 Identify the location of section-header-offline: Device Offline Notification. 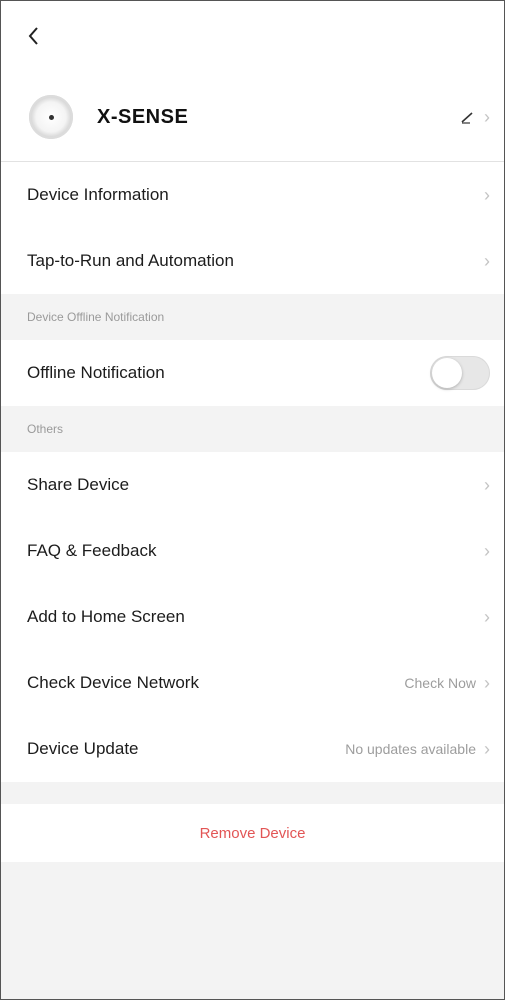
(252, 317).